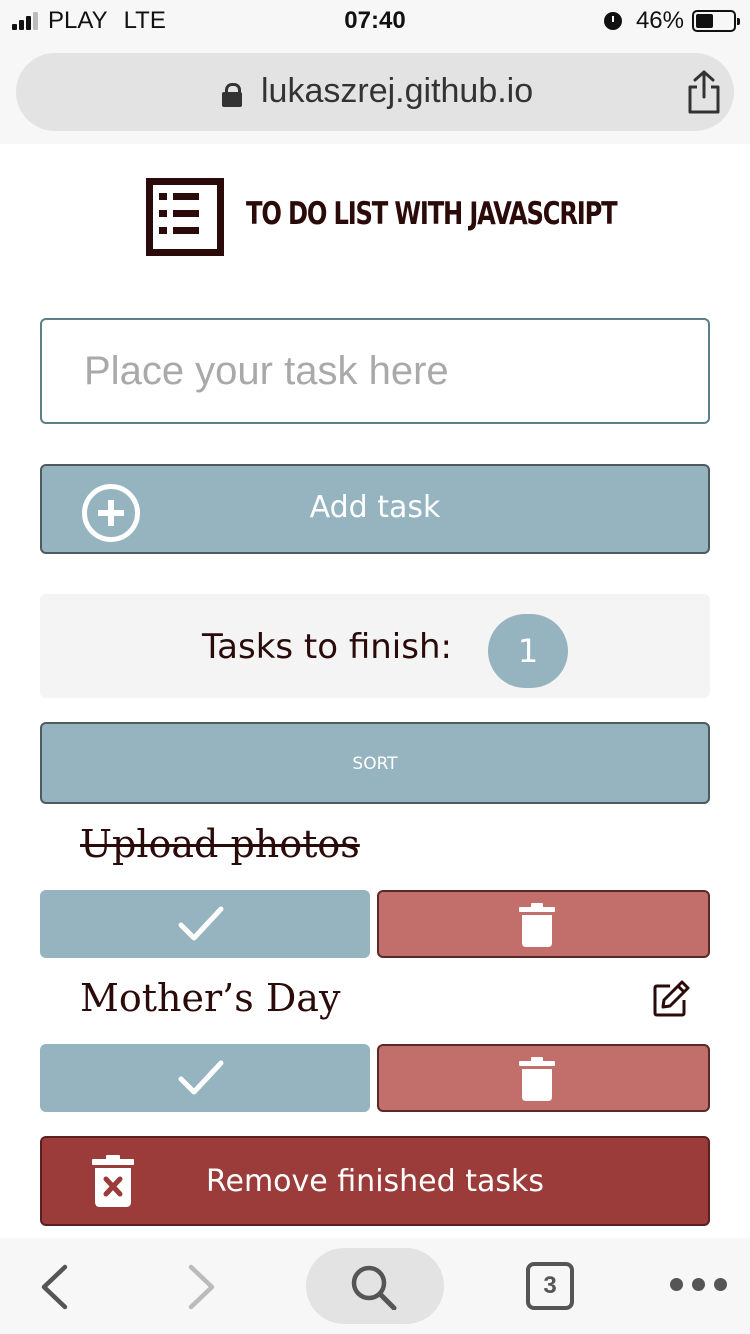 The width and height of the screenshot is (750, 1334). I want to click on search-icon, so click(374, 1287).